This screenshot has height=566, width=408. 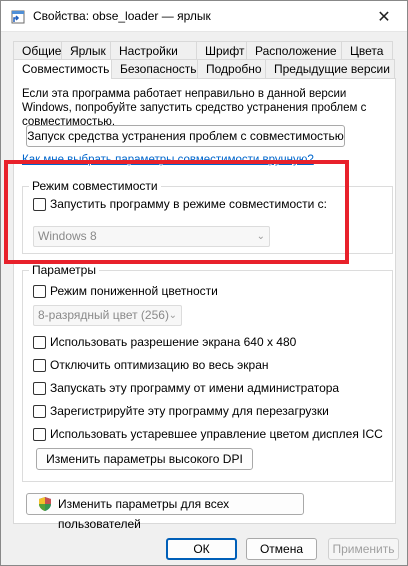 I want to click on reduced-color-checkbox: Режим пониженной цветности, so click(x=125, y=291).